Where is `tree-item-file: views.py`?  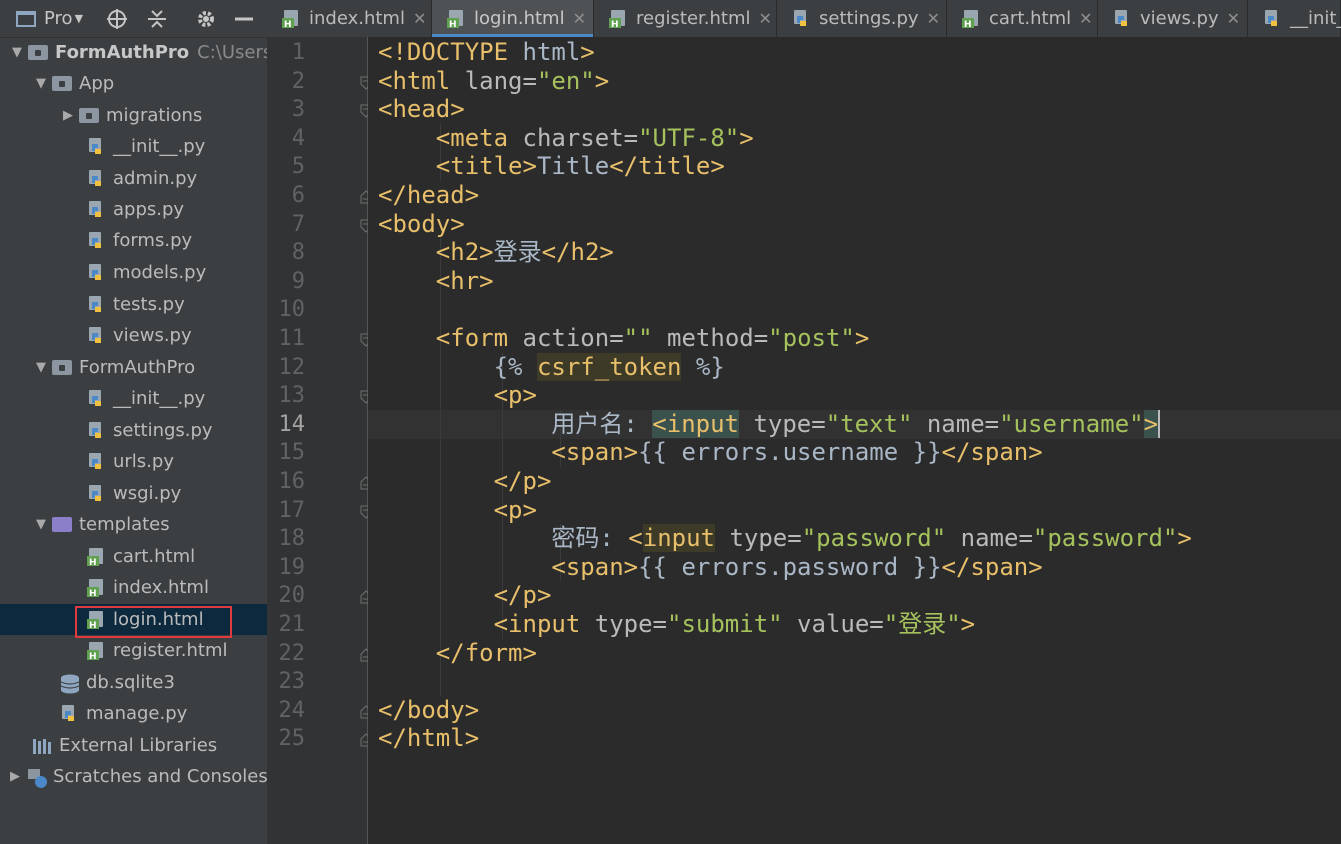 tree-item-file: views.py is located at coordinates (133, 335).